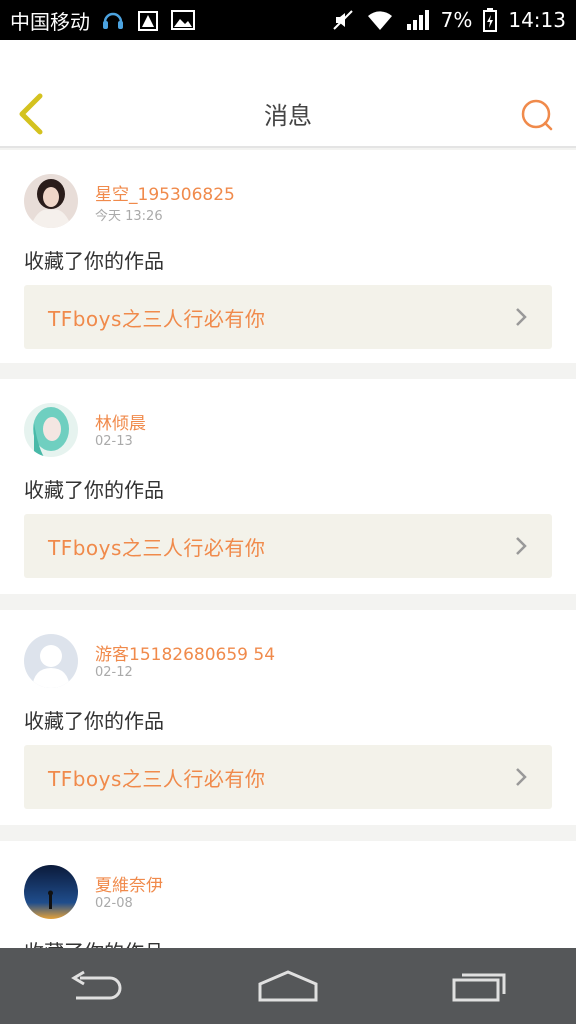 This screenshot has height=1024, width=576. I want to click on search-icon, so click(537, 115).